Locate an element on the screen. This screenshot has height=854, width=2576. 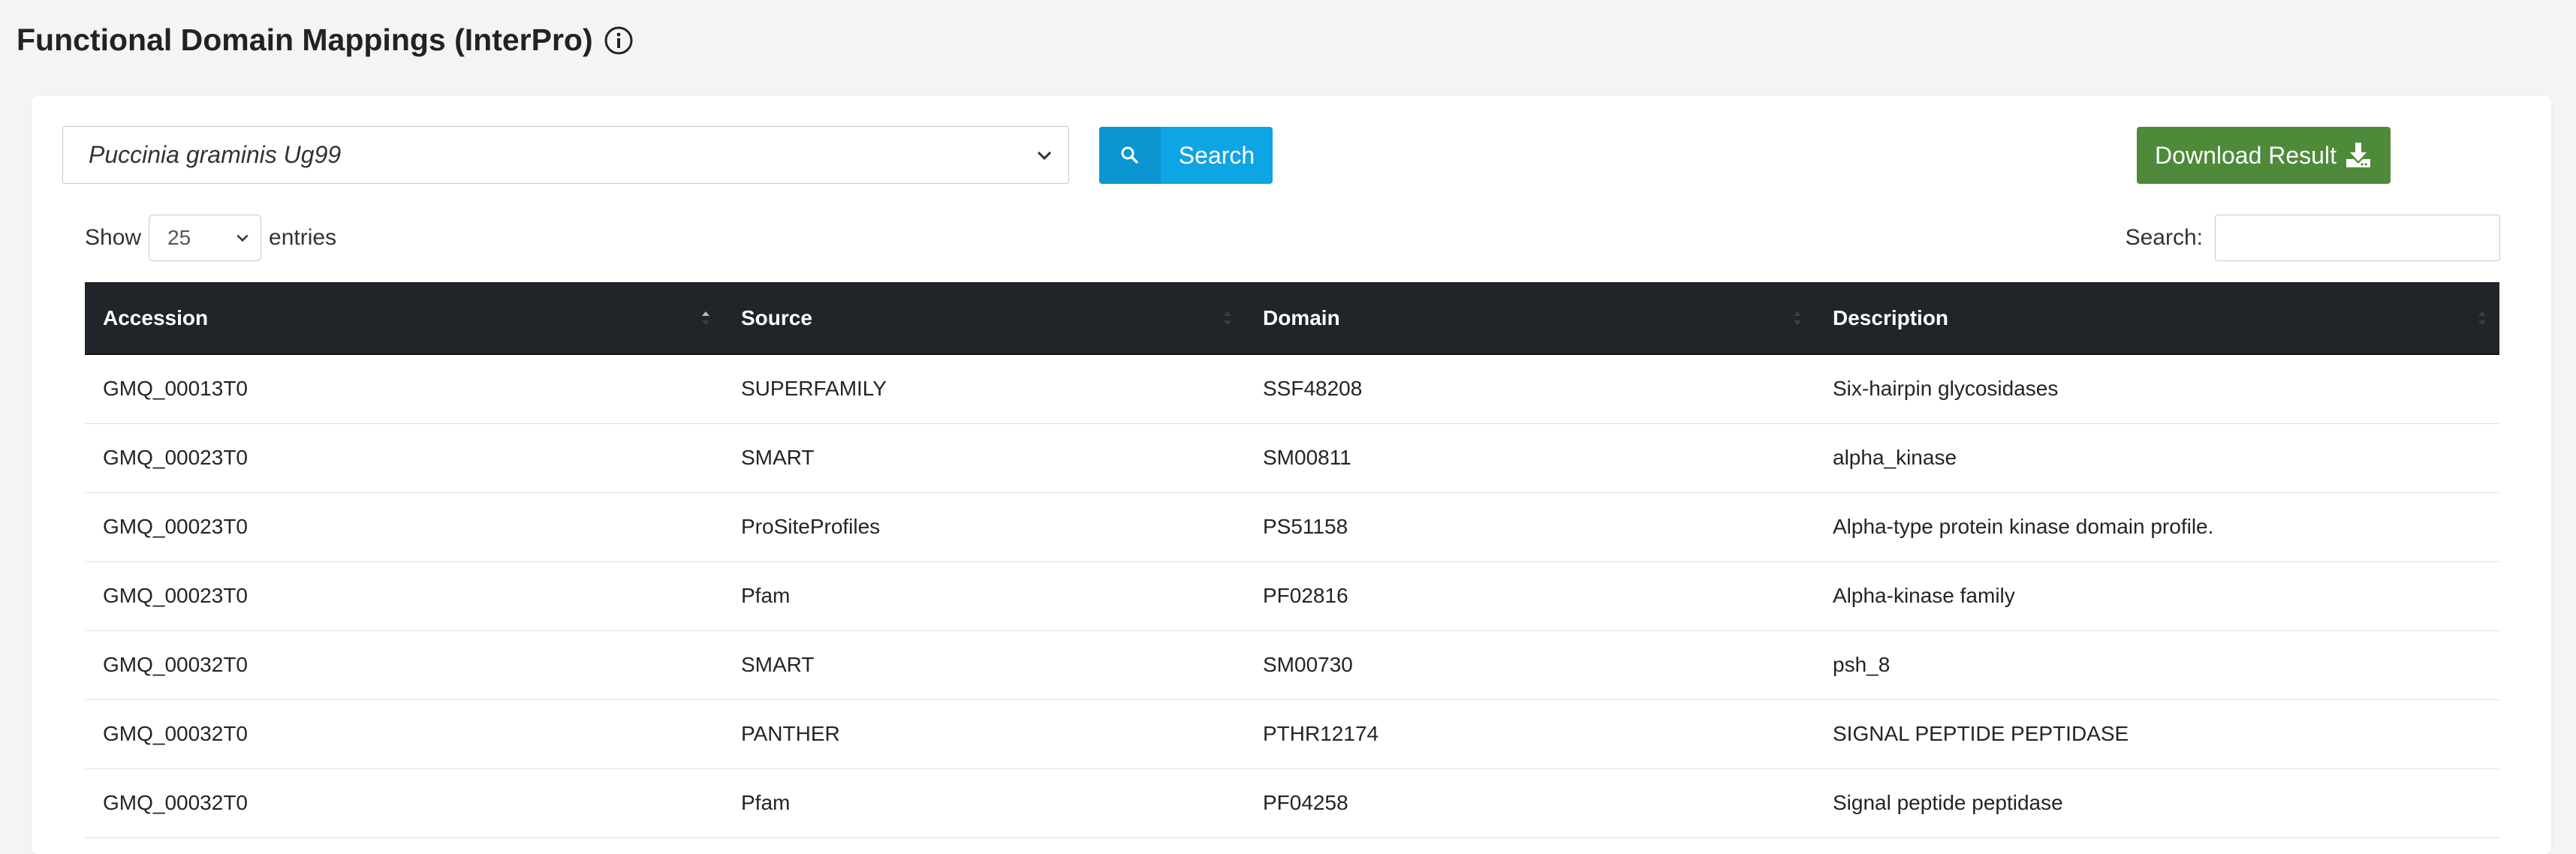
table-search-label: Search: is located at coordinates (2164, 237).